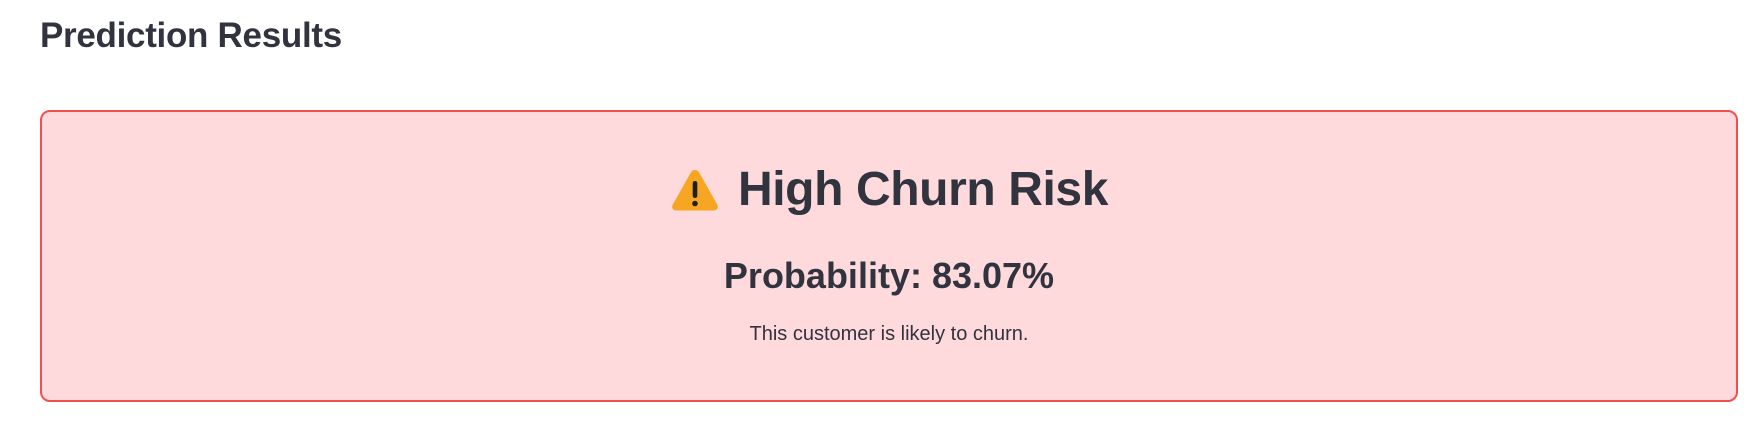 The height and width of the screenshot is (421, 1762). What do you see at coordinates (889, 334) in the screenshot?
I see `result-message: This customer is likely to churn.` at bounding box center [889, 334].